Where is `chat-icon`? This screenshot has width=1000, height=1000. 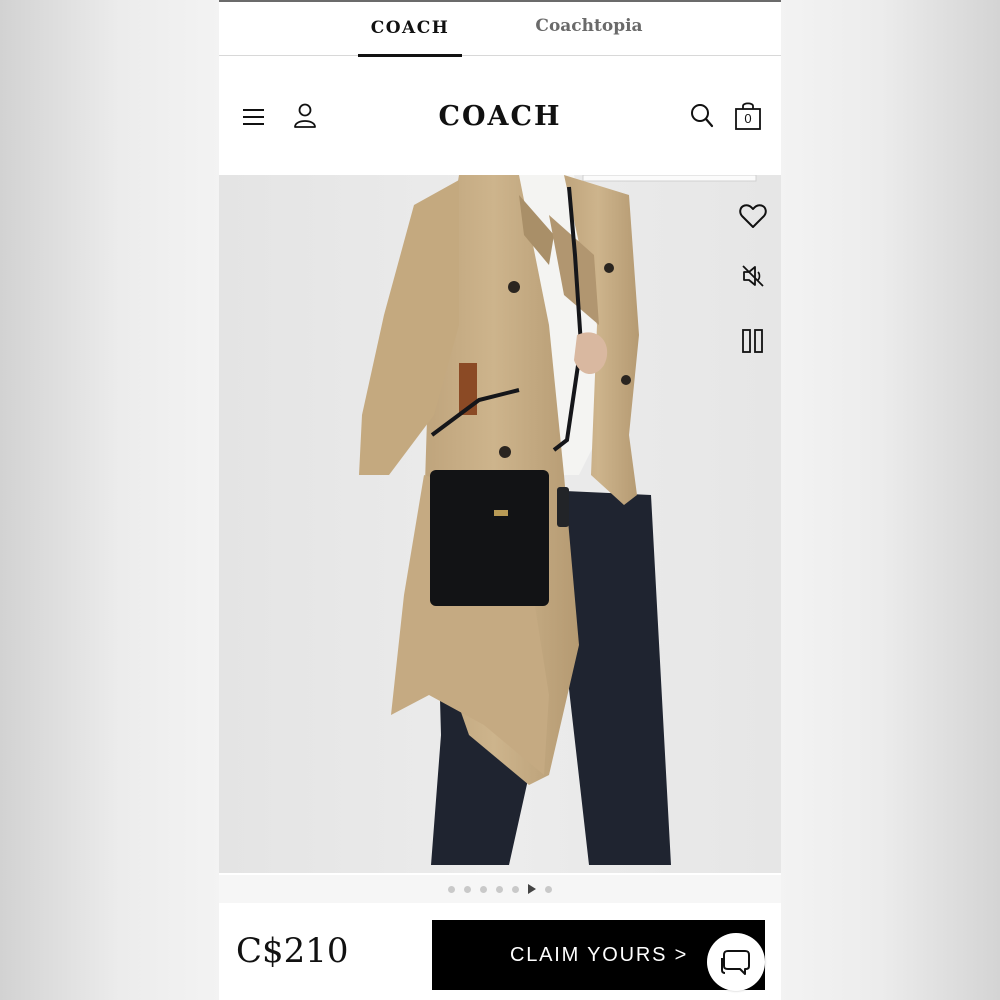 chat-icon is located at coordinates (736, 962).